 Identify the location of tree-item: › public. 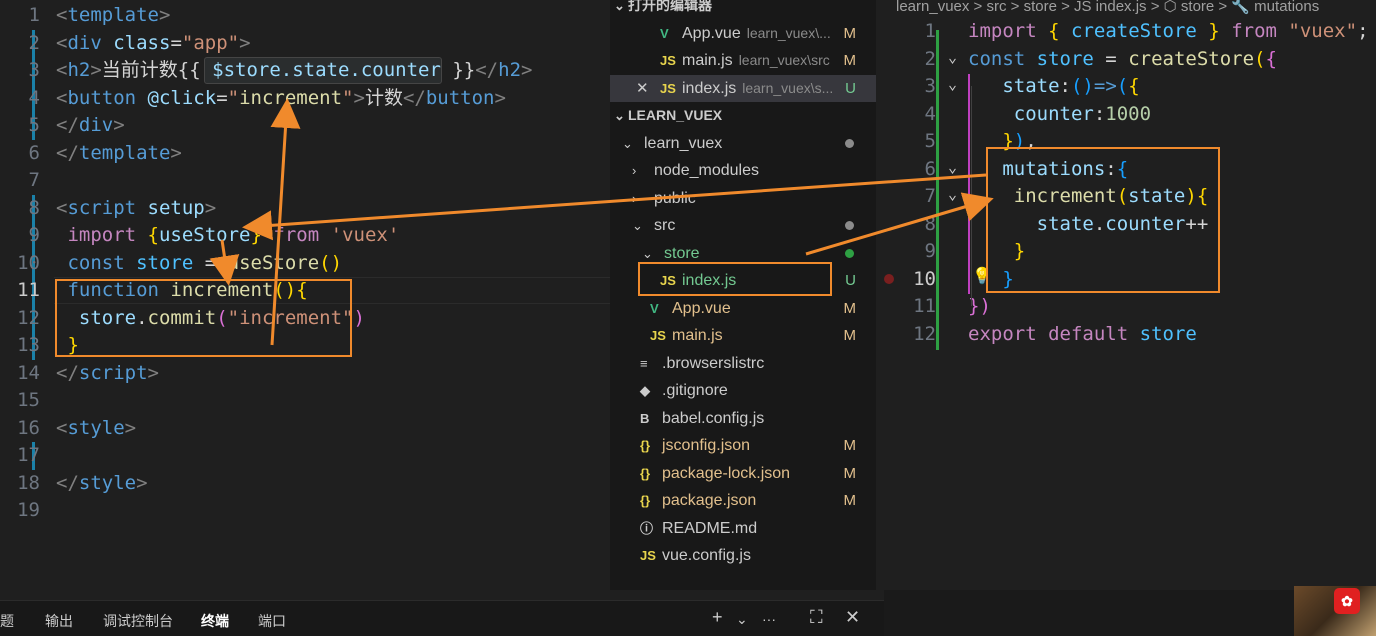
(743, 199).